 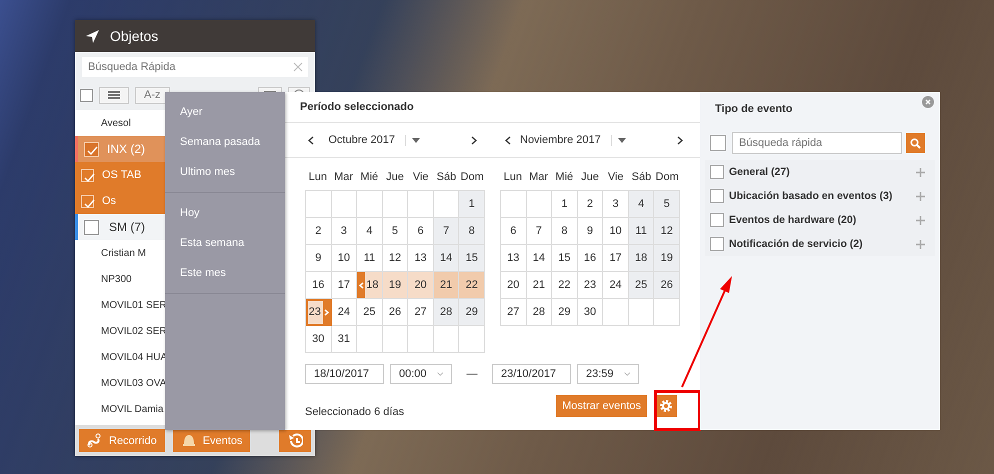 What do you see at coordinates (152, 95) in the screenshot?
I see `sort-button: A-z` at bounding box center [152, 95].